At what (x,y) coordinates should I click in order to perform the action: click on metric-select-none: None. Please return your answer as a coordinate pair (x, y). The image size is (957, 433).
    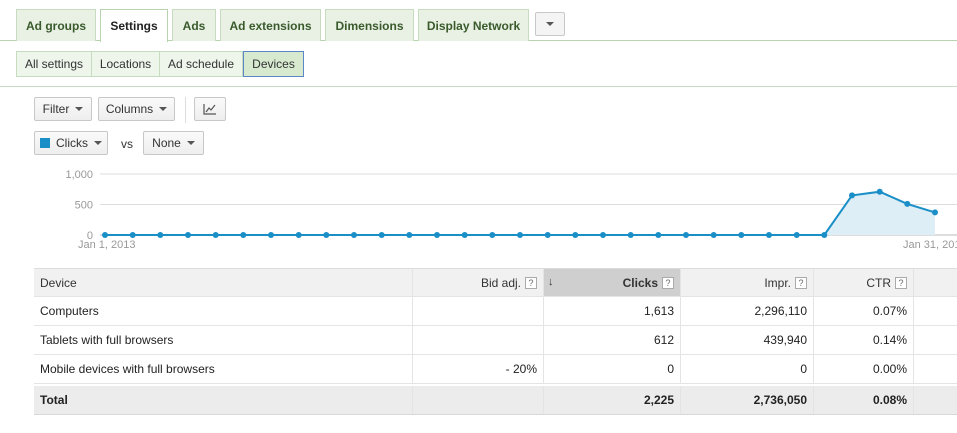
    Looking at the image, I should click on (173, 143).